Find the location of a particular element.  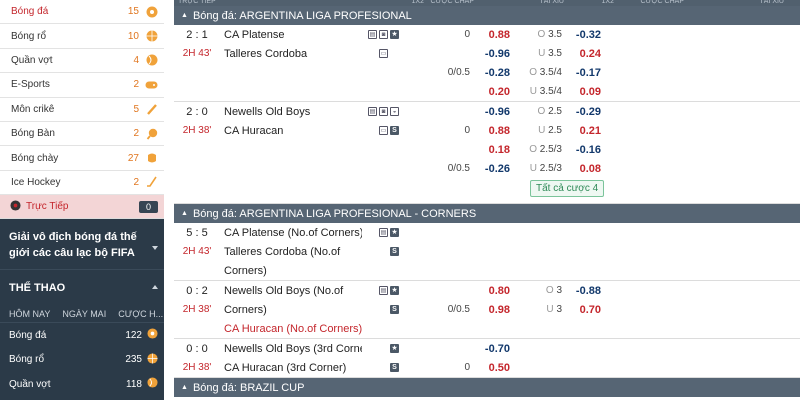

sports-list-item-tennis: Quần vợt 118 is located at coordinates (82, 384).